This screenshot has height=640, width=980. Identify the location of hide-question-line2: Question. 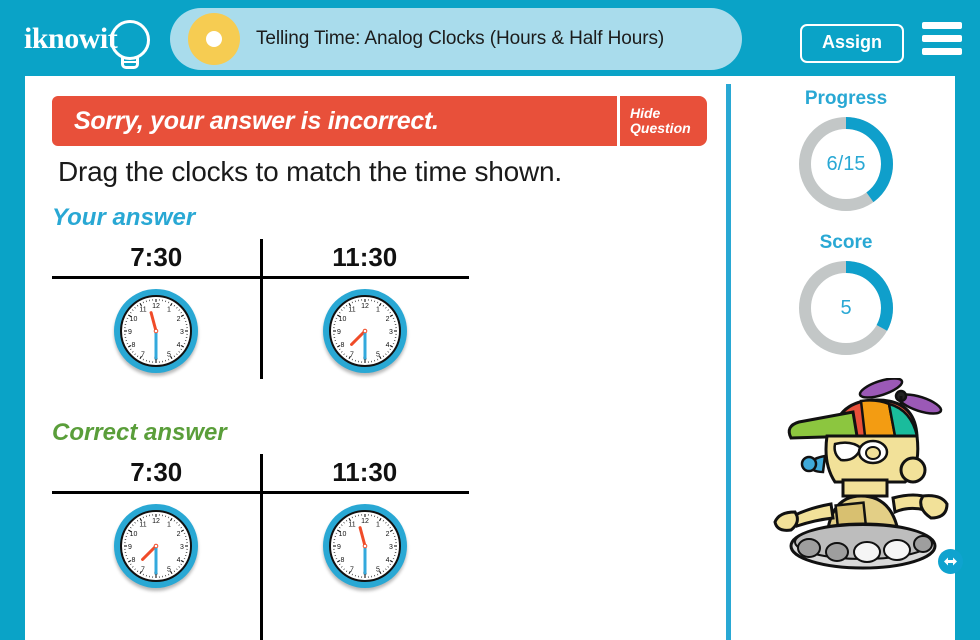
(660, 128).